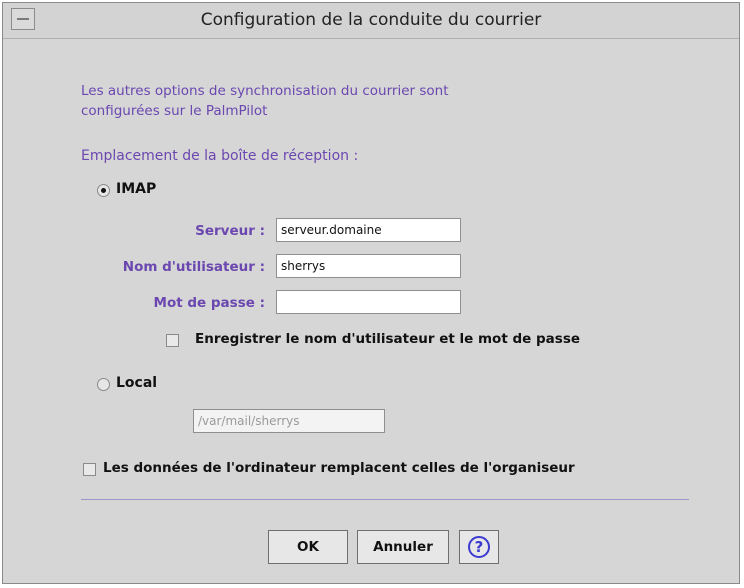 This screenshot has width=744, height=588. What do you see at coordinates (385, 499) in the screenshot?
I see `divider` at bounding box center [385, 499].